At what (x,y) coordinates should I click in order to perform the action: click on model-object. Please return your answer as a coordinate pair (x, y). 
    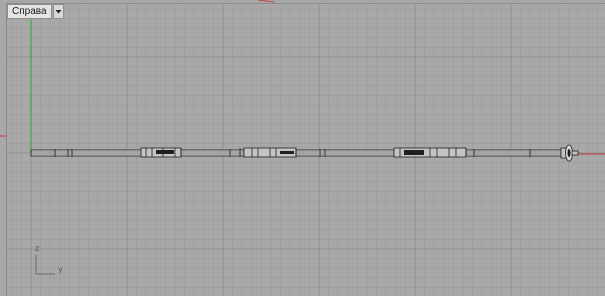
    Looking at the image, I should click on (304, 153).